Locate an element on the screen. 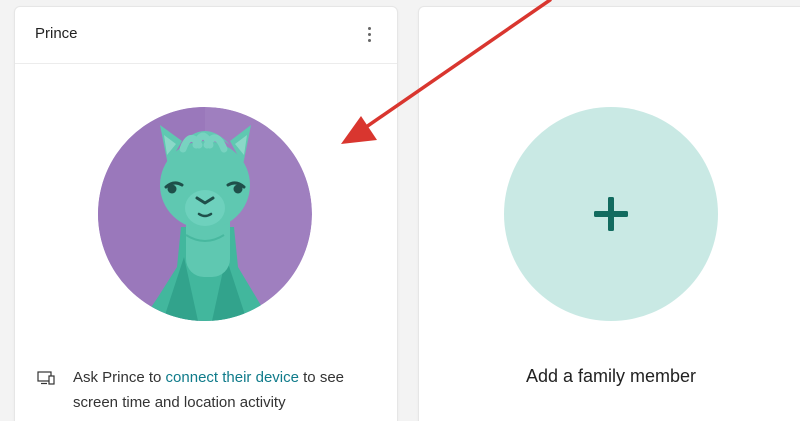 This screenshot has width=800, height=421. more-vertical-icon is located at coordinates (369, 34).